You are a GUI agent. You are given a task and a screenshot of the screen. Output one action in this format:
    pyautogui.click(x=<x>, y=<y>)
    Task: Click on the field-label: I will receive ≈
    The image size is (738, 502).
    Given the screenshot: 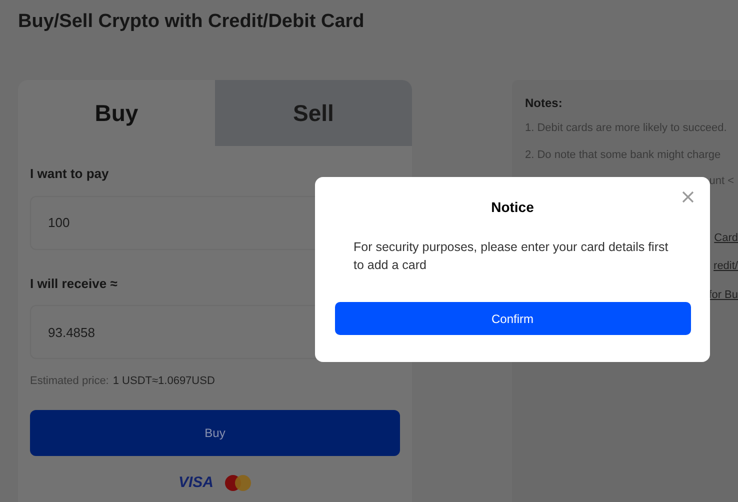 What is the action you would take?
    pyautogui.click(x=74, y=283)
    